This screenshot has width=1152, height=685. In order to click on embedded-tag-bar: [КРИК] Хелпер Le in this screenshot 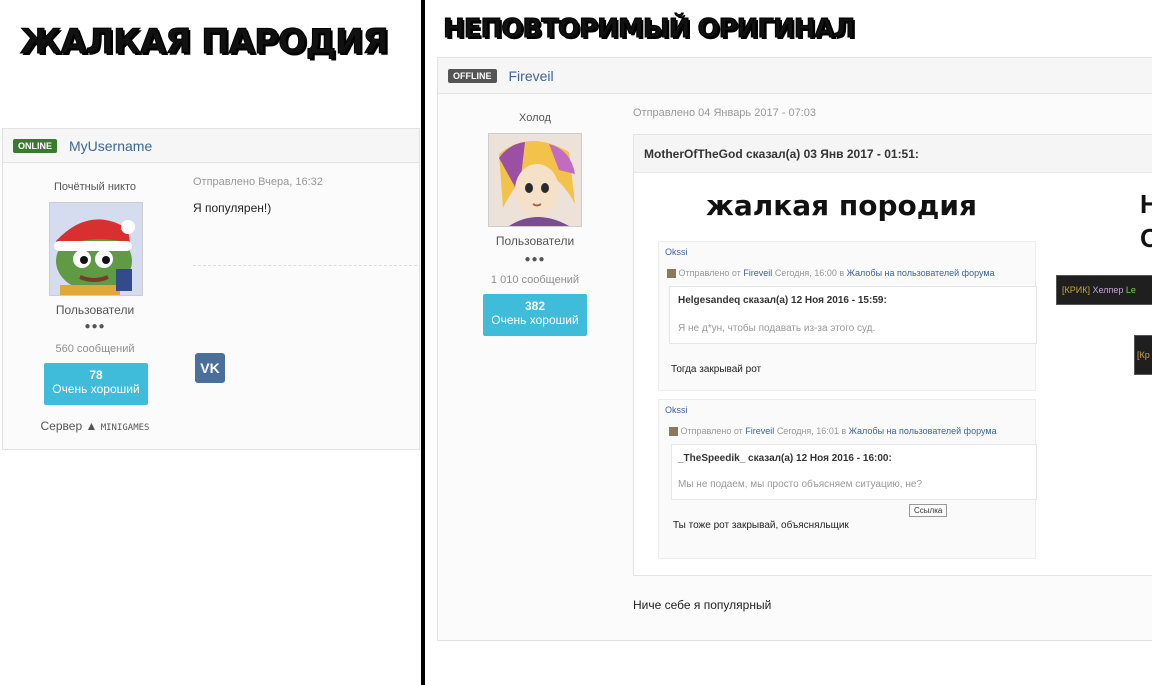, I will do `click(1104, 290)`.